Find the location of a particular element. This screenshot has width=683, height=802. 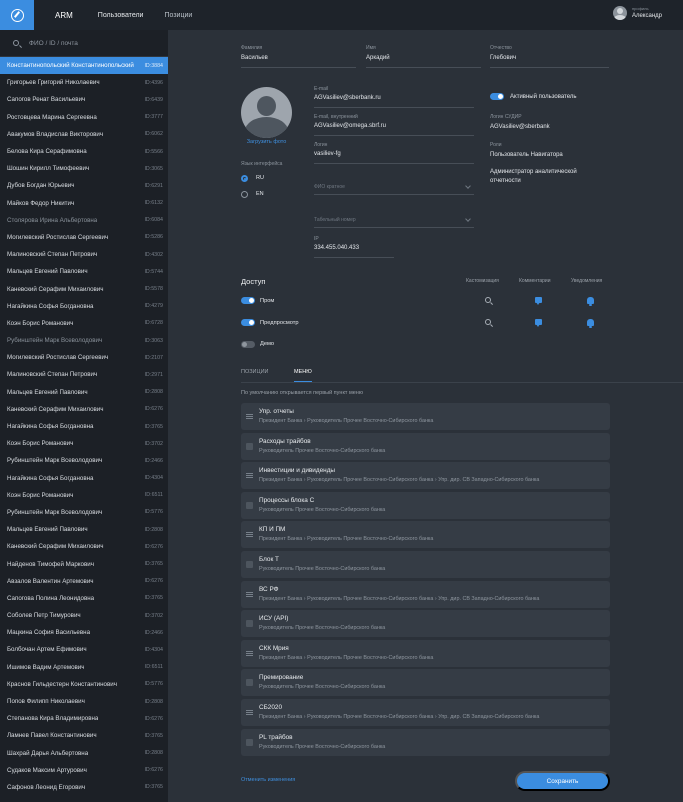

user-list-item: Болбочан Артем Ефимович ID:4304 is located at coordinates (84, 649).